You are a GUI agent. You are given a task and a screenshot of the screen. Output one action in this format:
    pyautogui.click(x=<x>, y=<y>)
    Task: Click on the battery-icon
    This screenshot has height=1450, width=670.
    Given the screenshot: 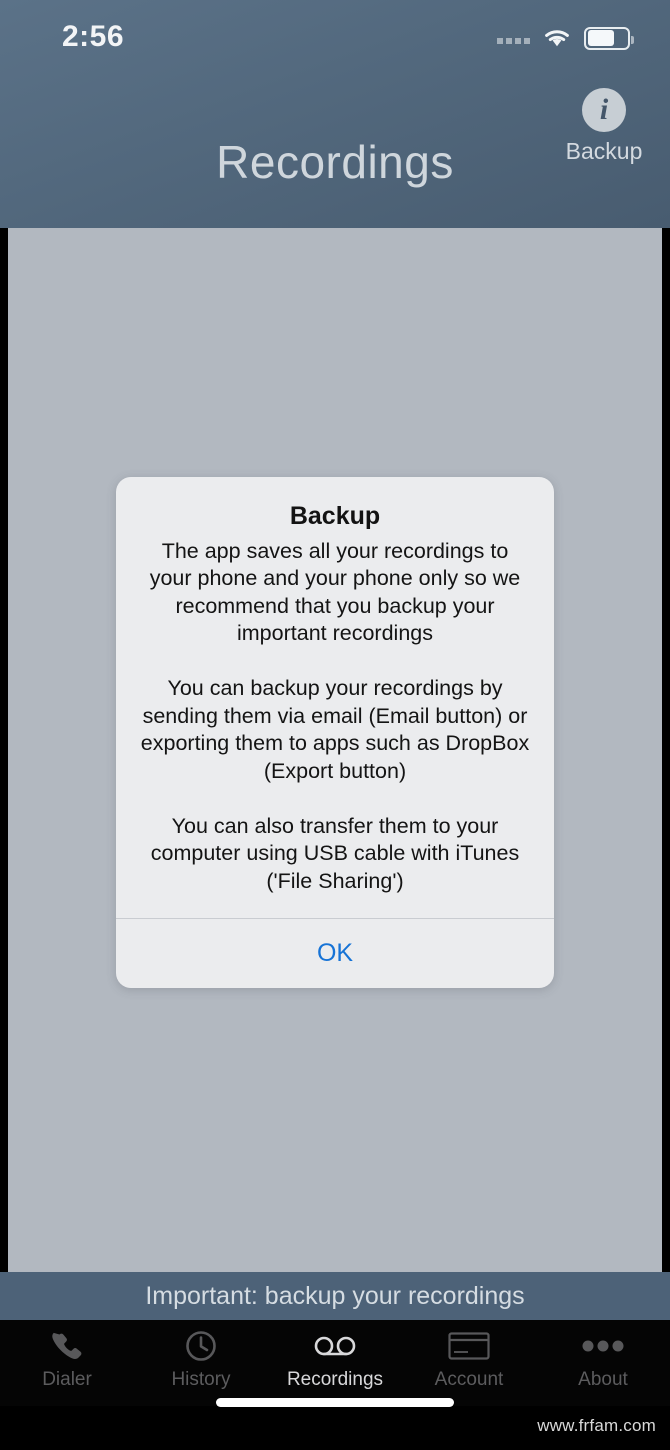 What is the action you would take?
    pyautogui.click(x=609, y=38)
    